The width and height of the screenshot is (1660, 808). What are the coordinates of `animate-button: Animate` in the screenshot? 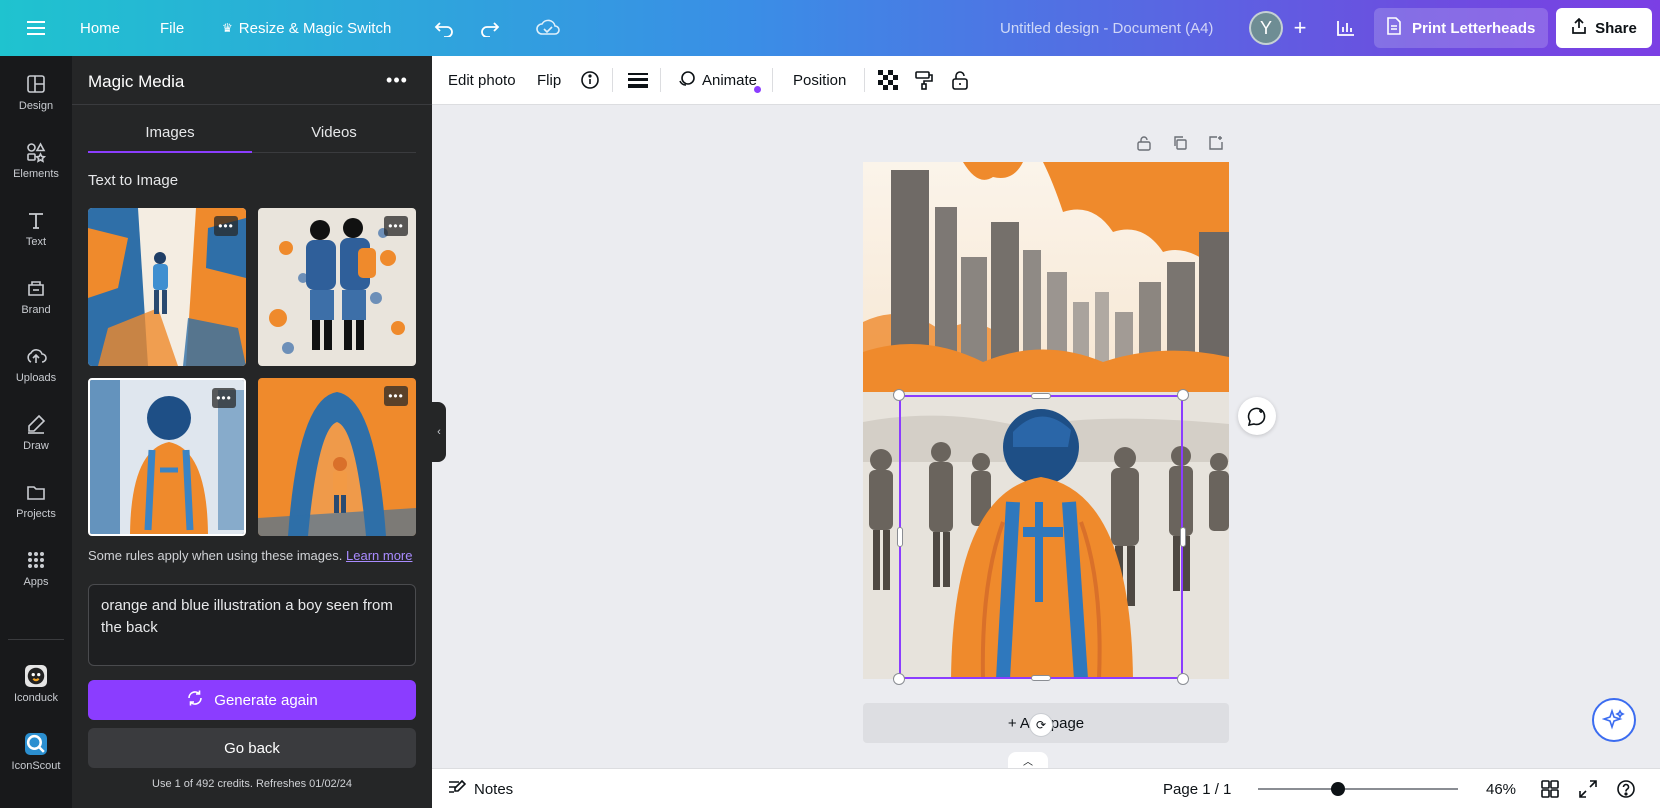 It's located at (720, 80).